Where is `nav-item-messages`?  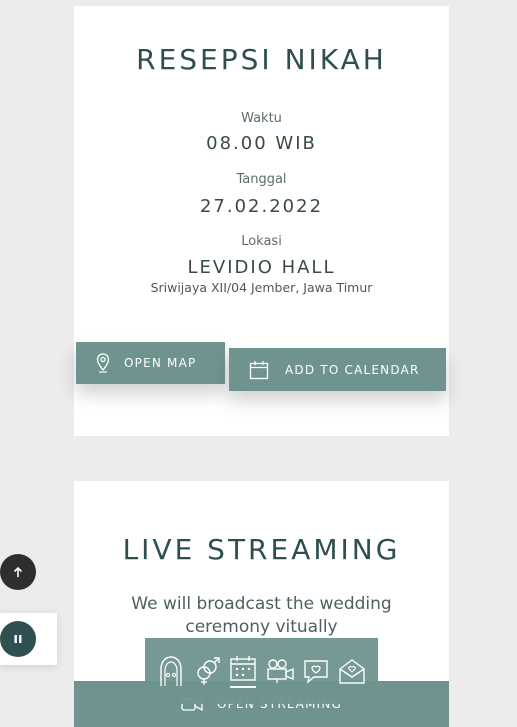 nav-item-messages is located at coordinates (316, 671).